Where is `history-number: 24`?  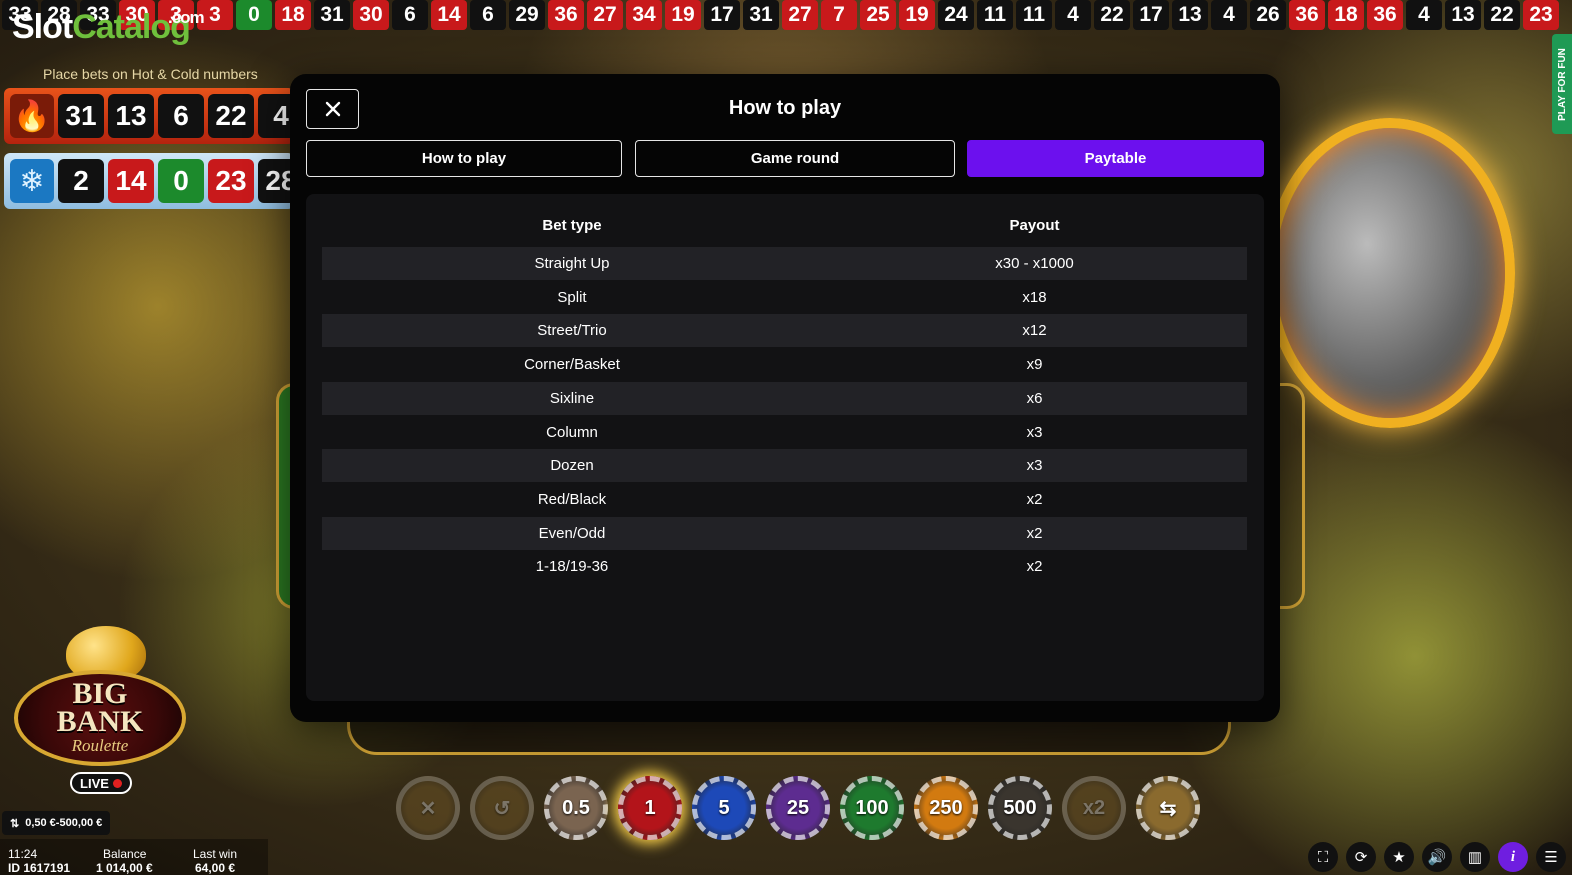
history-number: 24 is located at coordinates (956, 15).